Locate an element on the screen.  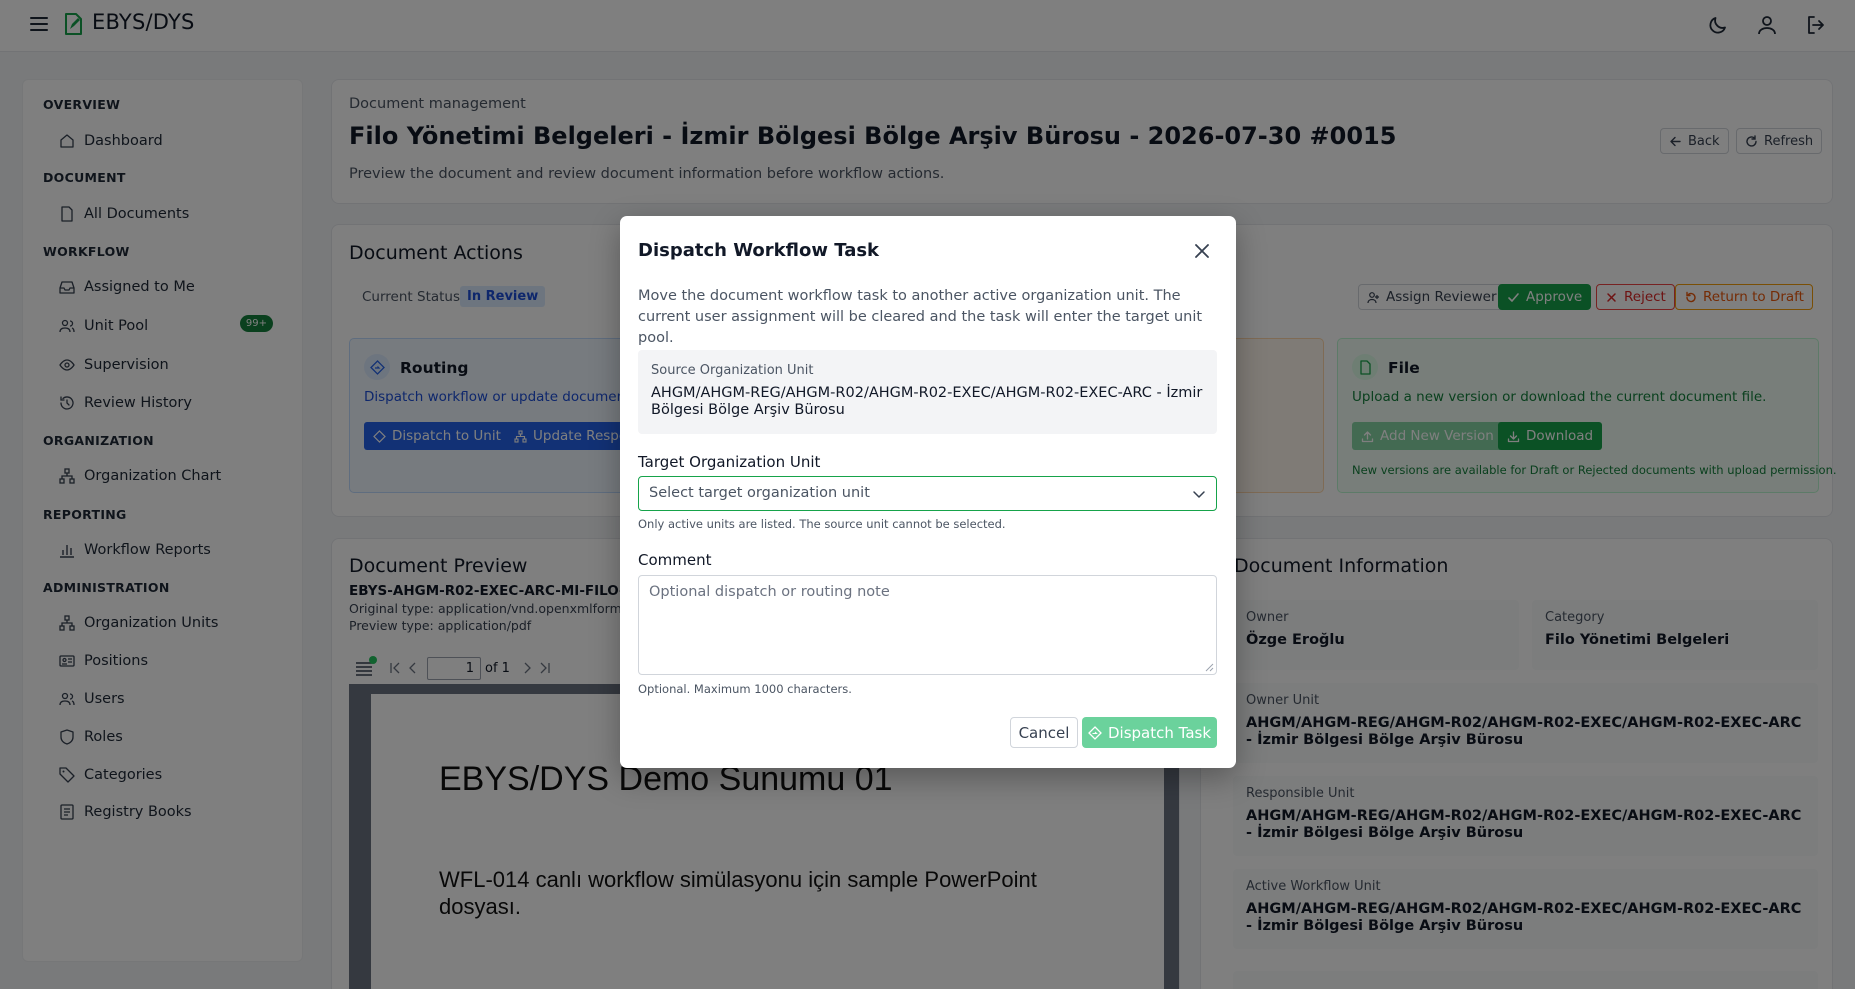
target-unit-label: Target Organization Unit is located at coordinates (729, 462).